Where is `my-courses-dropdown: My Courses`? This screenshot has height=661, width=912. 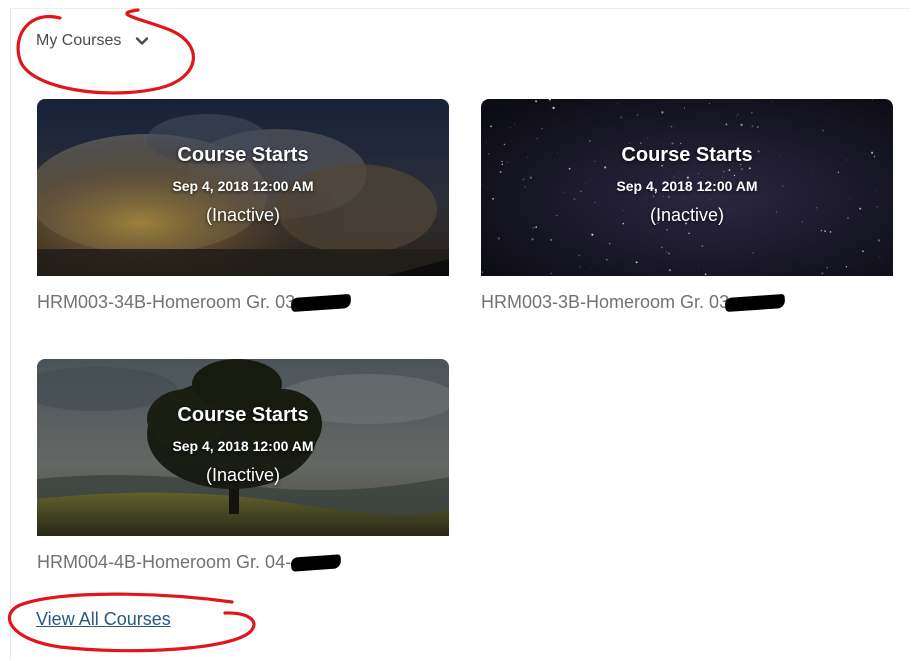 my-courses-dropdown: My Courses is located at coordinates (92, 41).